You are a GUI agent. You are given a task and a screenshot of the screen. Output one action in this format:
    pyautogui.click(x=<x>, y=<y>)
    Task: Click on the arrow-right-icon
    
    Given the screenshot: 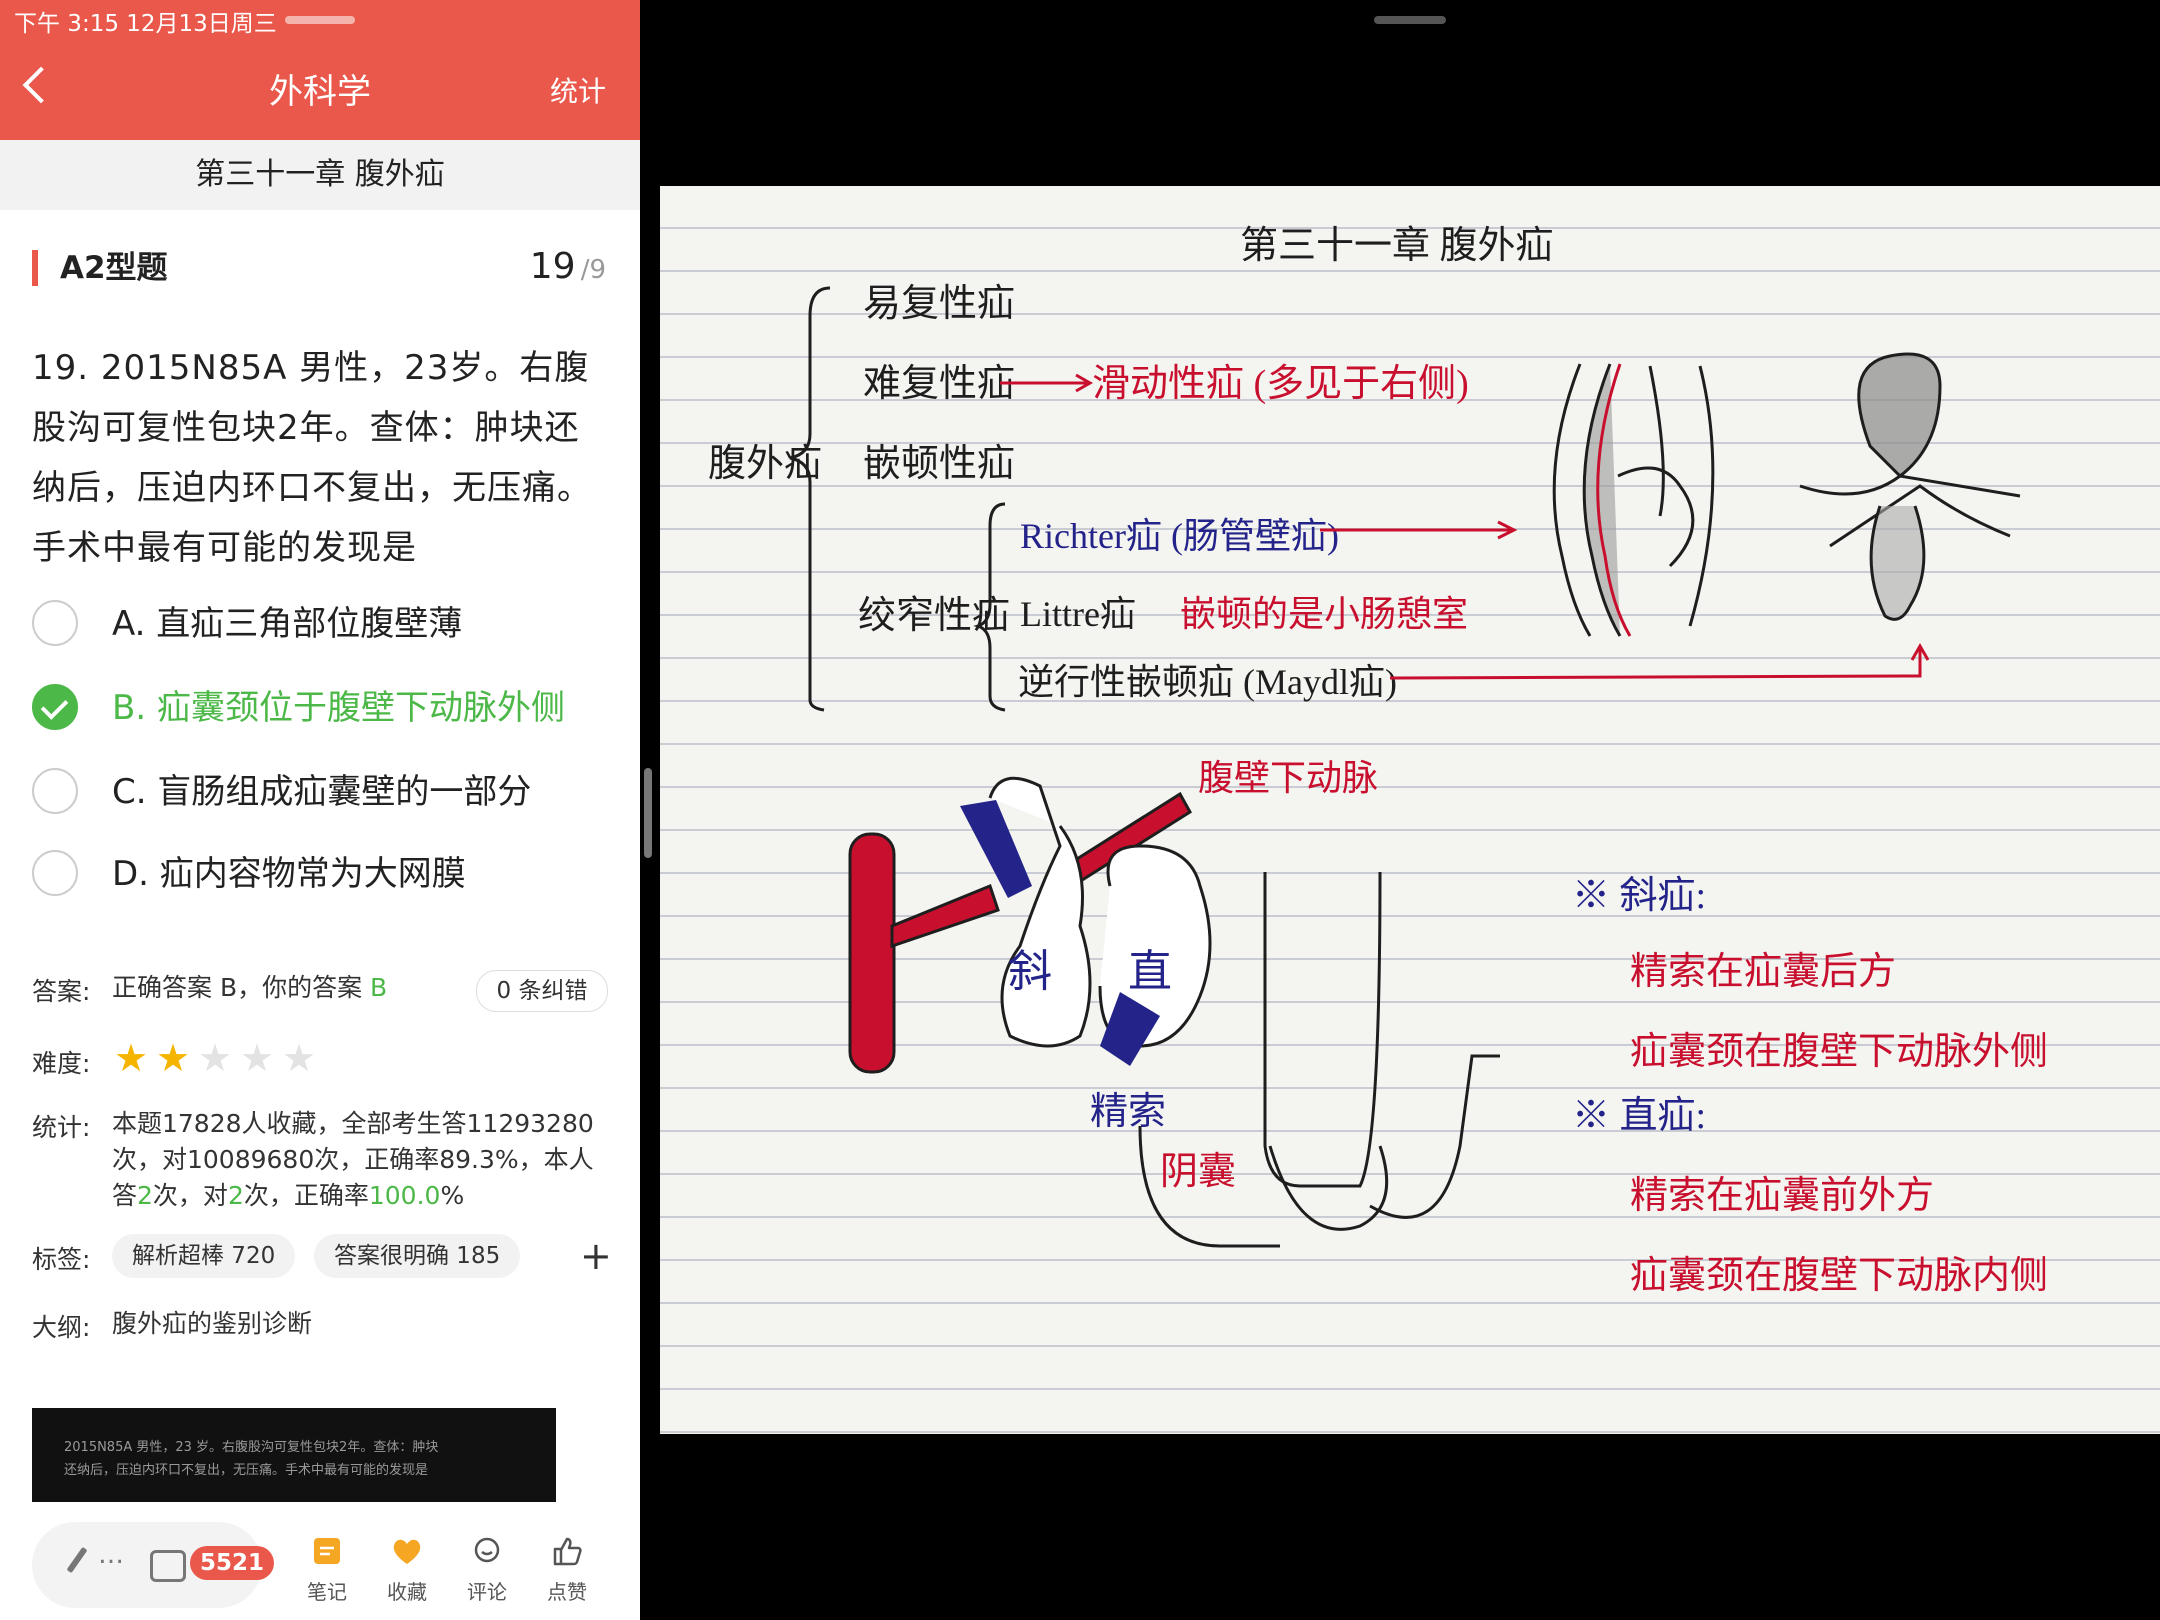 What is the action you would take?
    pyautogui.click(x=1419, y=530)
    